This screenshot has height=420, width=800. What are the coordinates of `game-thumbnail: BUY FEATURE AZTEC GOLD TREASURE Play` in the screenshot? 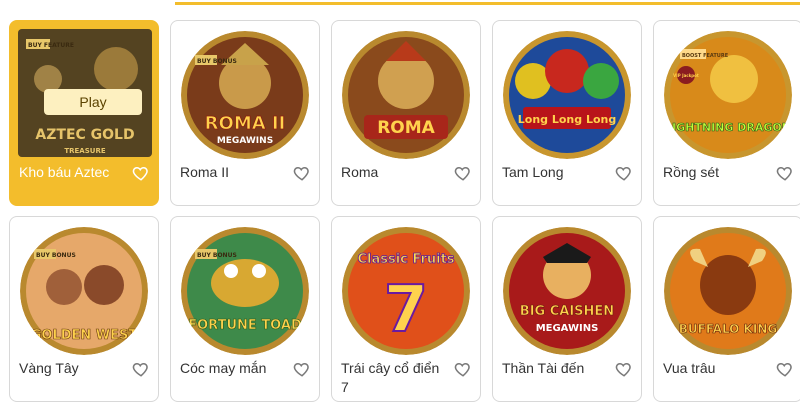 It's located at (85, 93).